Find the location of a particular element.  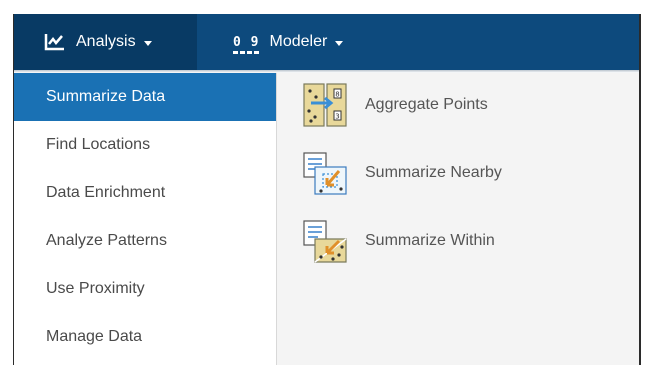

sidebar-item-label: Manage Data is located at coordinates (94, 336).